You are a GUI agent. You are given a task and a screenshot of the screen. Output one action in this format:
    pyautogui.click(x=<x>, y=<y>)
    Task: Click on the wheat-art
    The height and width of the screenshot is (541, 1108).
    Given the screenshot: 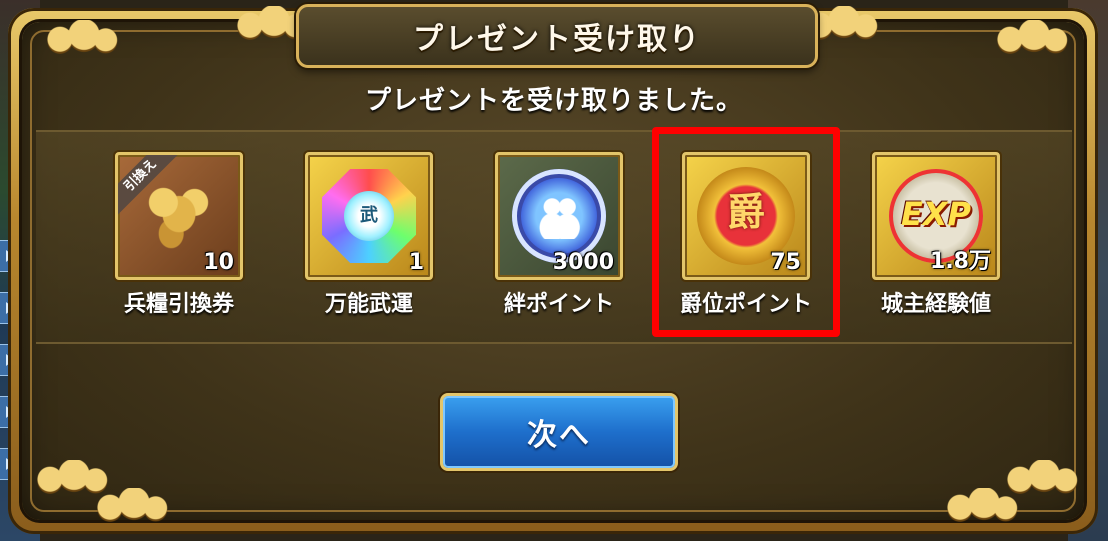 What is the action you would take?
    pyautogui.click(x=179, y=218)
    